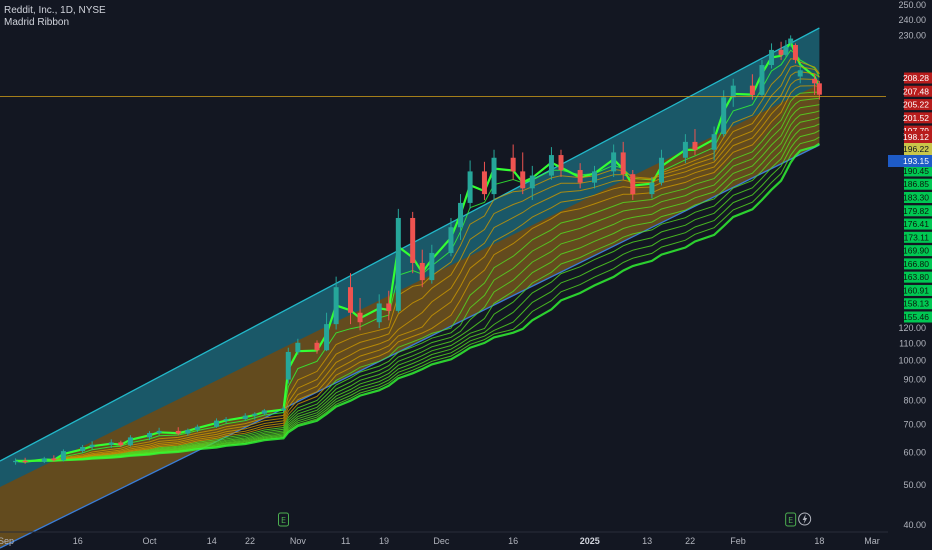  Describe the element at coordinates (916, 161) in the screenshot. I see `price-tag-label: 193.15` at that location.